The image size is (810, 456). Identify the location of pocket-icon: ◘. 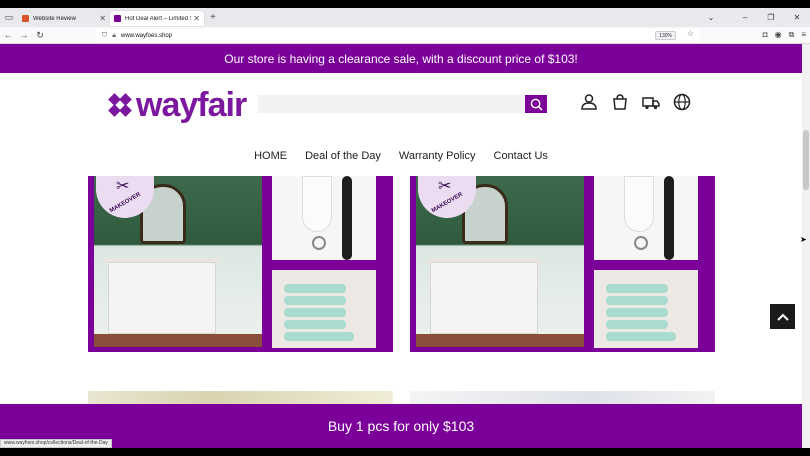
(765, 35).